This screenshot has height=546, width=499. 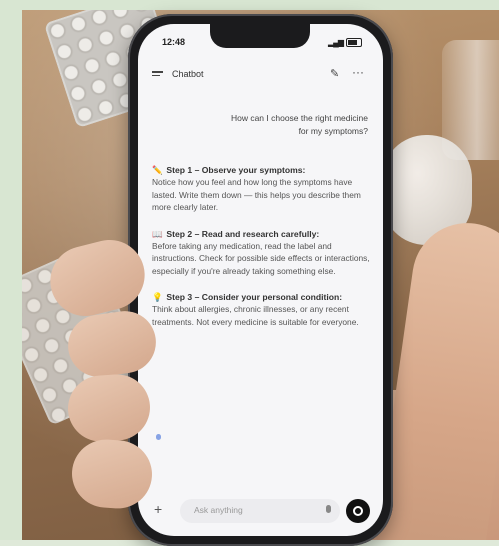 I want to click on battery-icon, so click(x=354, y=42).